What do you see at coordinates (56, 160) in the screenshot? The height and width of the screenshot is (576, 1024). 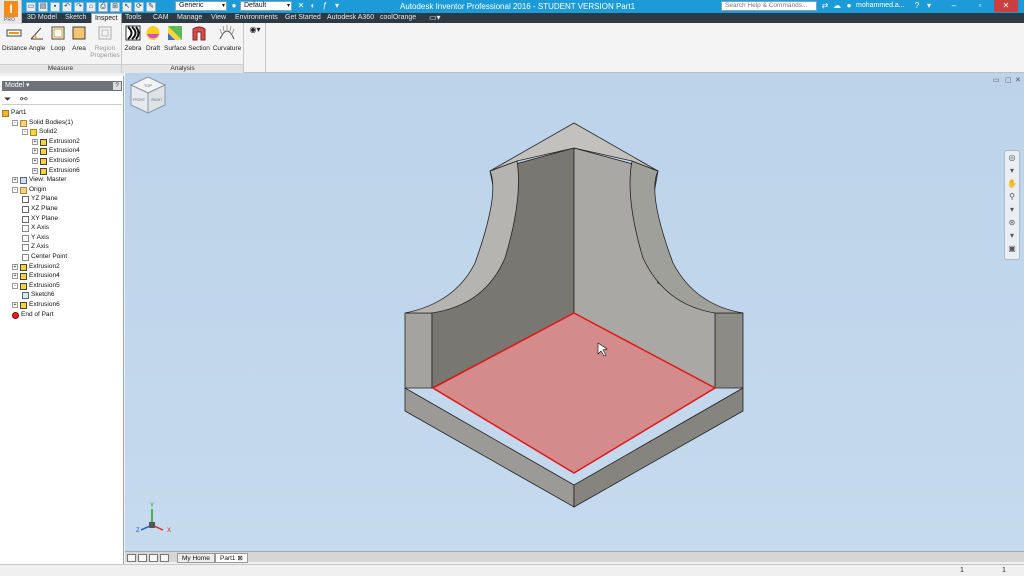 I see `tree-item: +extrusion-iconExtrusion5` at bounding box center [56, 160].